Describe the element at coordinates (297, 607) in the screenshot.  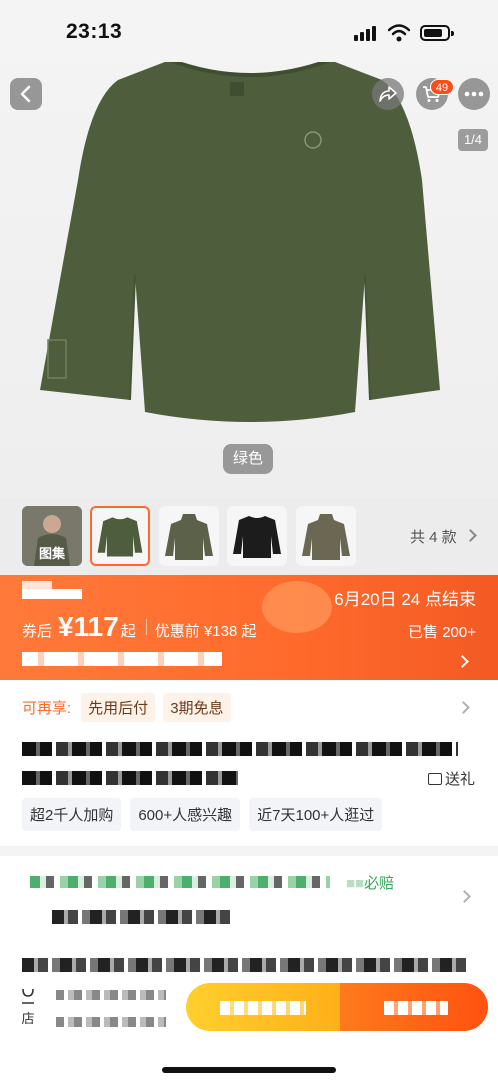
I see `mascot-decoration` at that location.